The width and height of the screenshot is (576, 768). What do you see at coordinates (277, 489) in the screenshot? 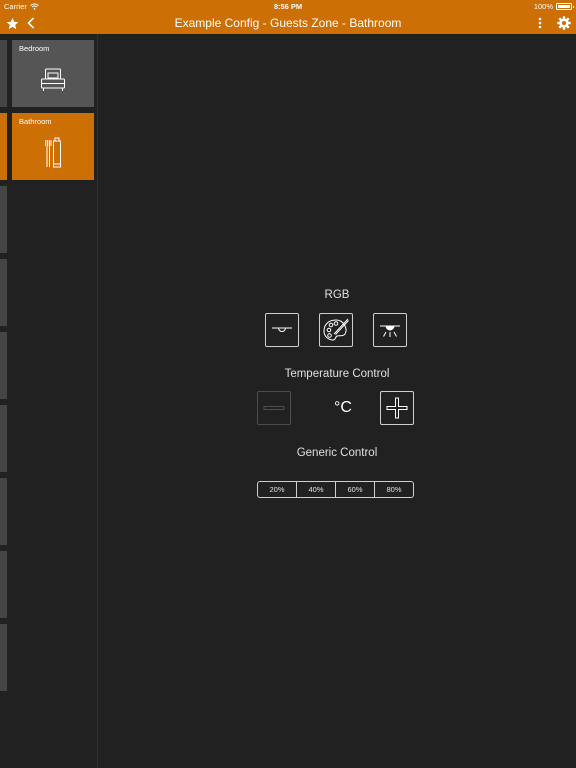
I see `segment-20-percent: 20%` at bounding box center [277, 489].